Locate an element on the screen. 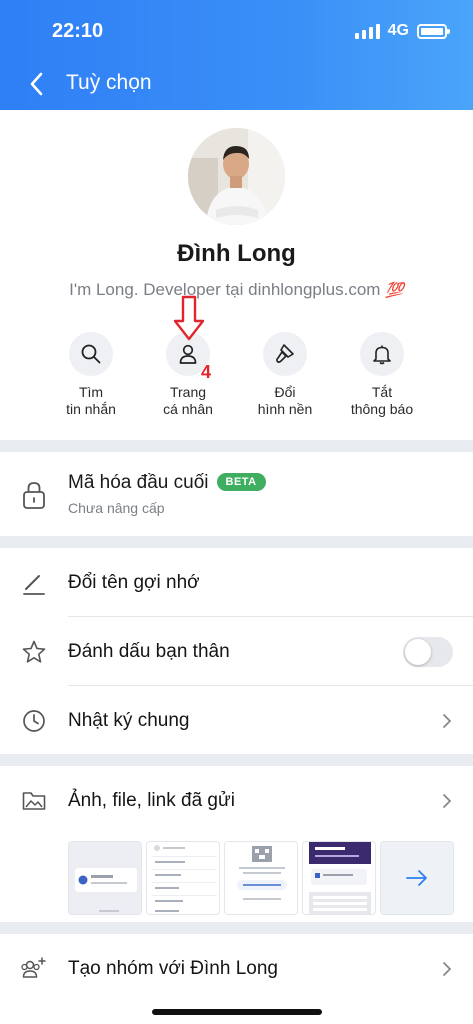 This screenshot has height=1024, width=473. battery-icon is located at coordinates (433, 31).